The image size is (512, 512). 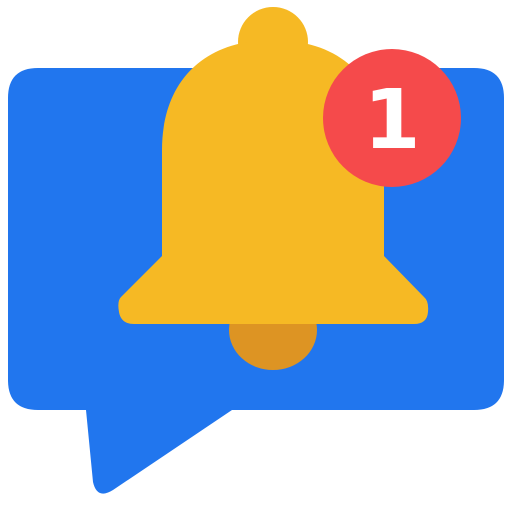 I want to click on badge-count: 1, so click(x=391, y=120).